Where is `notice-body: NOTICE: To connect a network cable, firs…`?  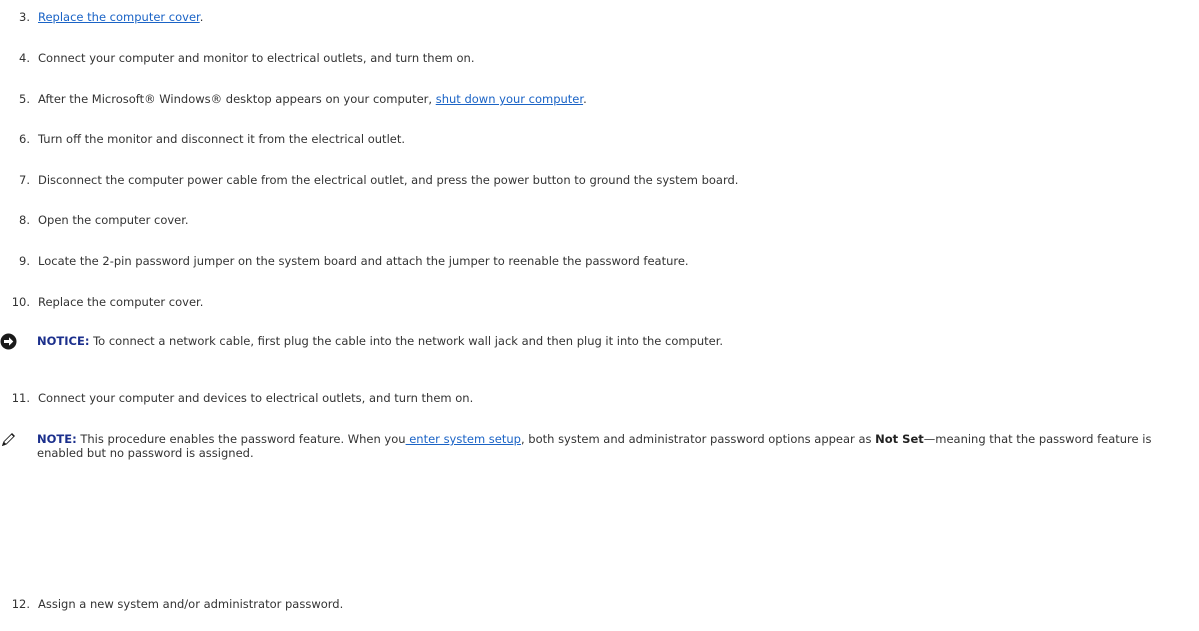 notice-body: NOTICE: To connect a network cable, firs… is located at coordinates (616, 341).